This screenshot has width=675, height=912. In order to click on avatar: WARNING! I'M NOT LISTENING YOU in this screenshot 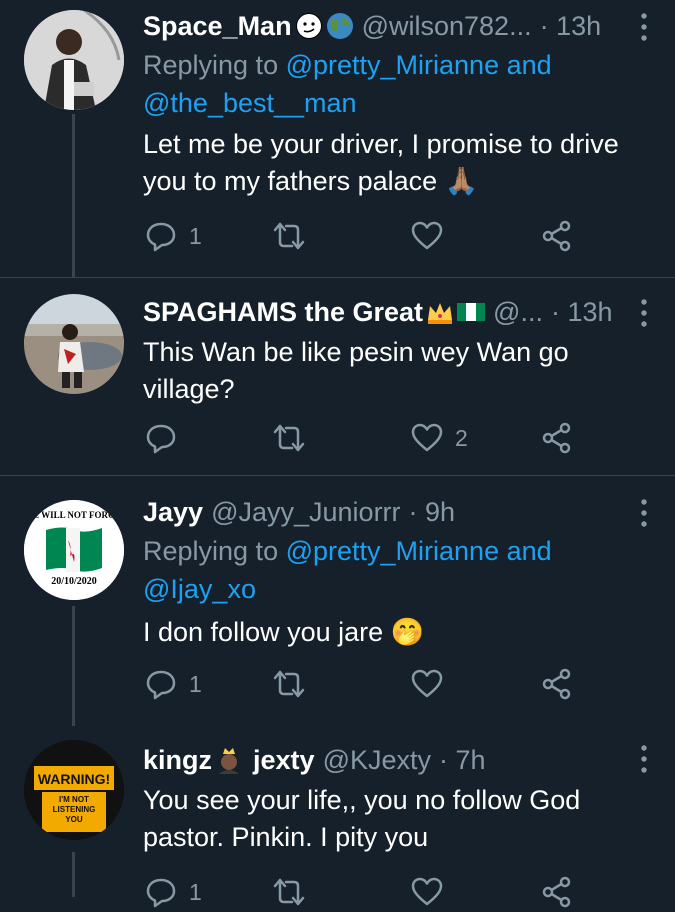, I will do `click(74, 790)`.